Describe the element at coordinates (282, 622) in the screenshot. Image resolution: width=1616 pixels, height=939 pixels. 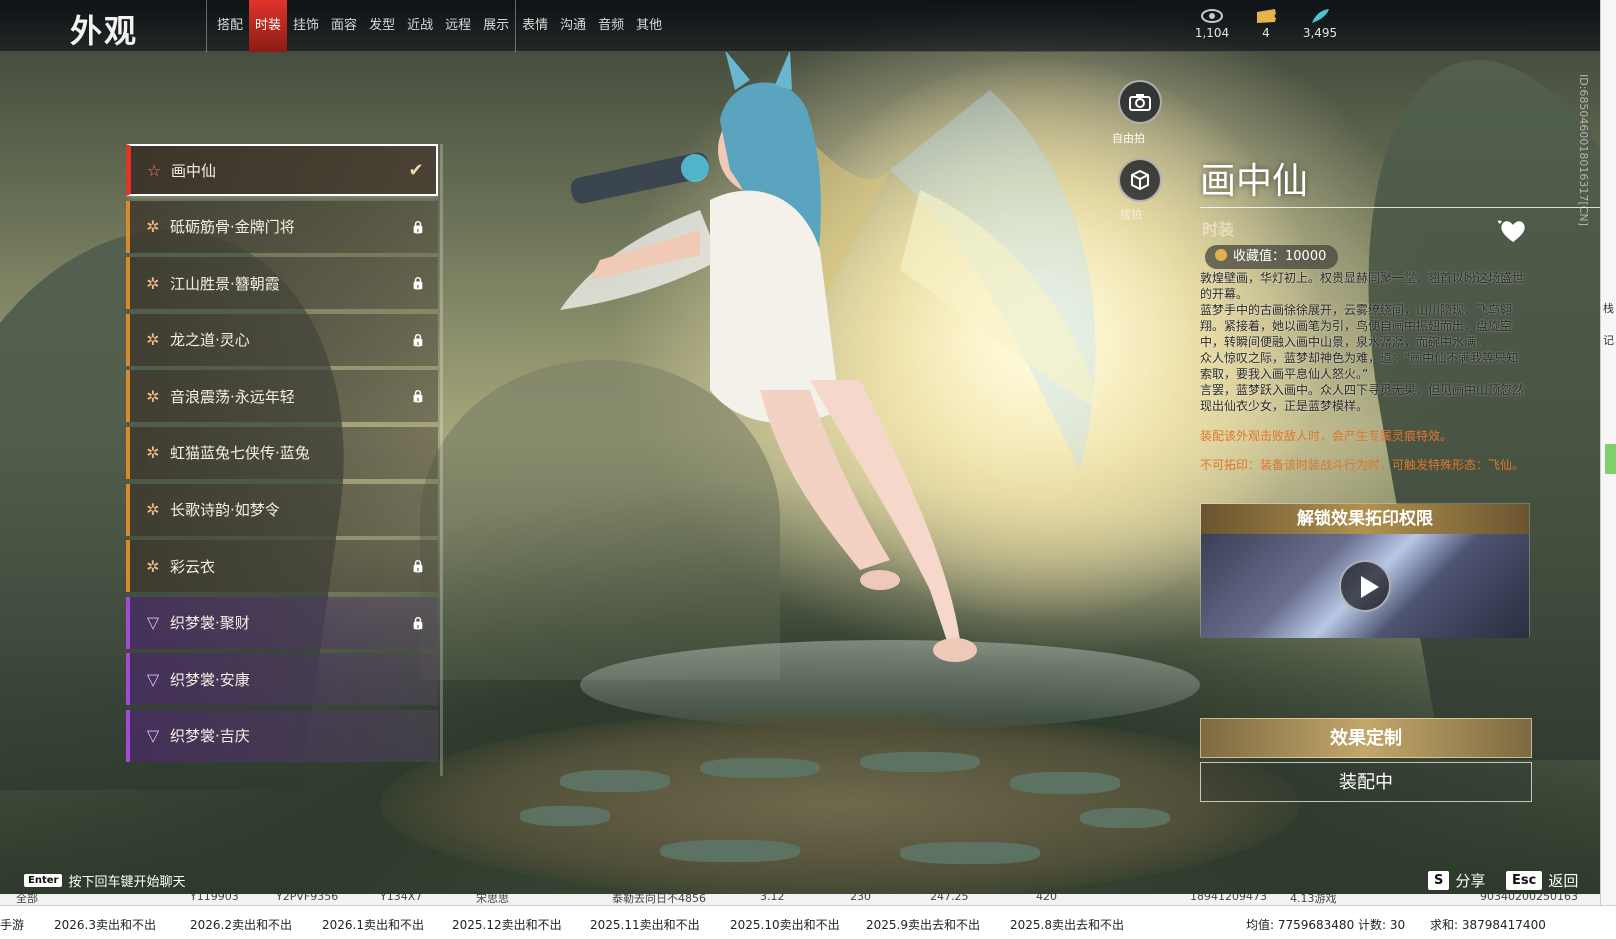
I see `costume-item: ▽ 织梦裳·聚财 🔒` at that location.